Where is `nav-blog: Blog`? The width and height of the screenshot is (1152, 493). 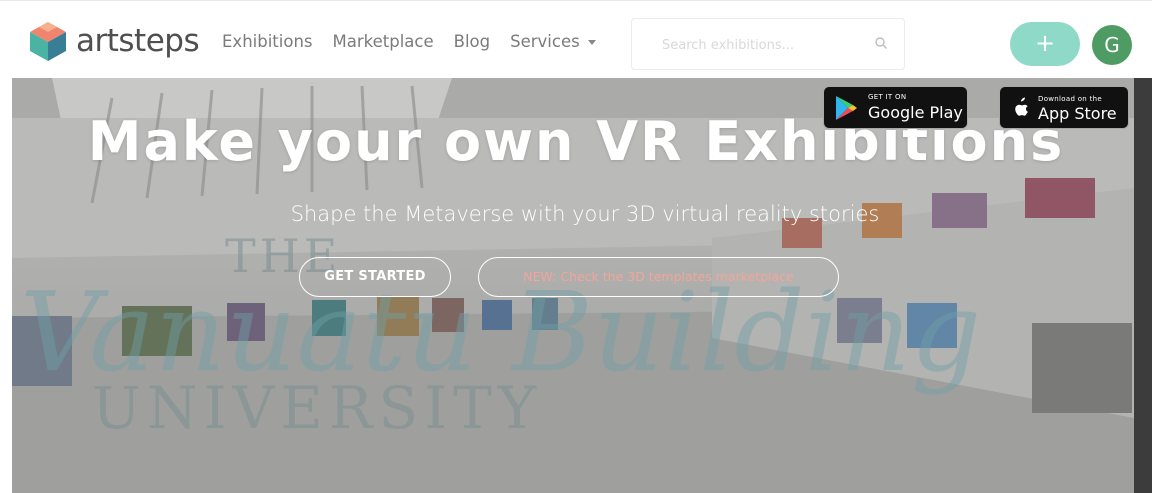
nav-blog: Blog is located at coordinates (472, 41).